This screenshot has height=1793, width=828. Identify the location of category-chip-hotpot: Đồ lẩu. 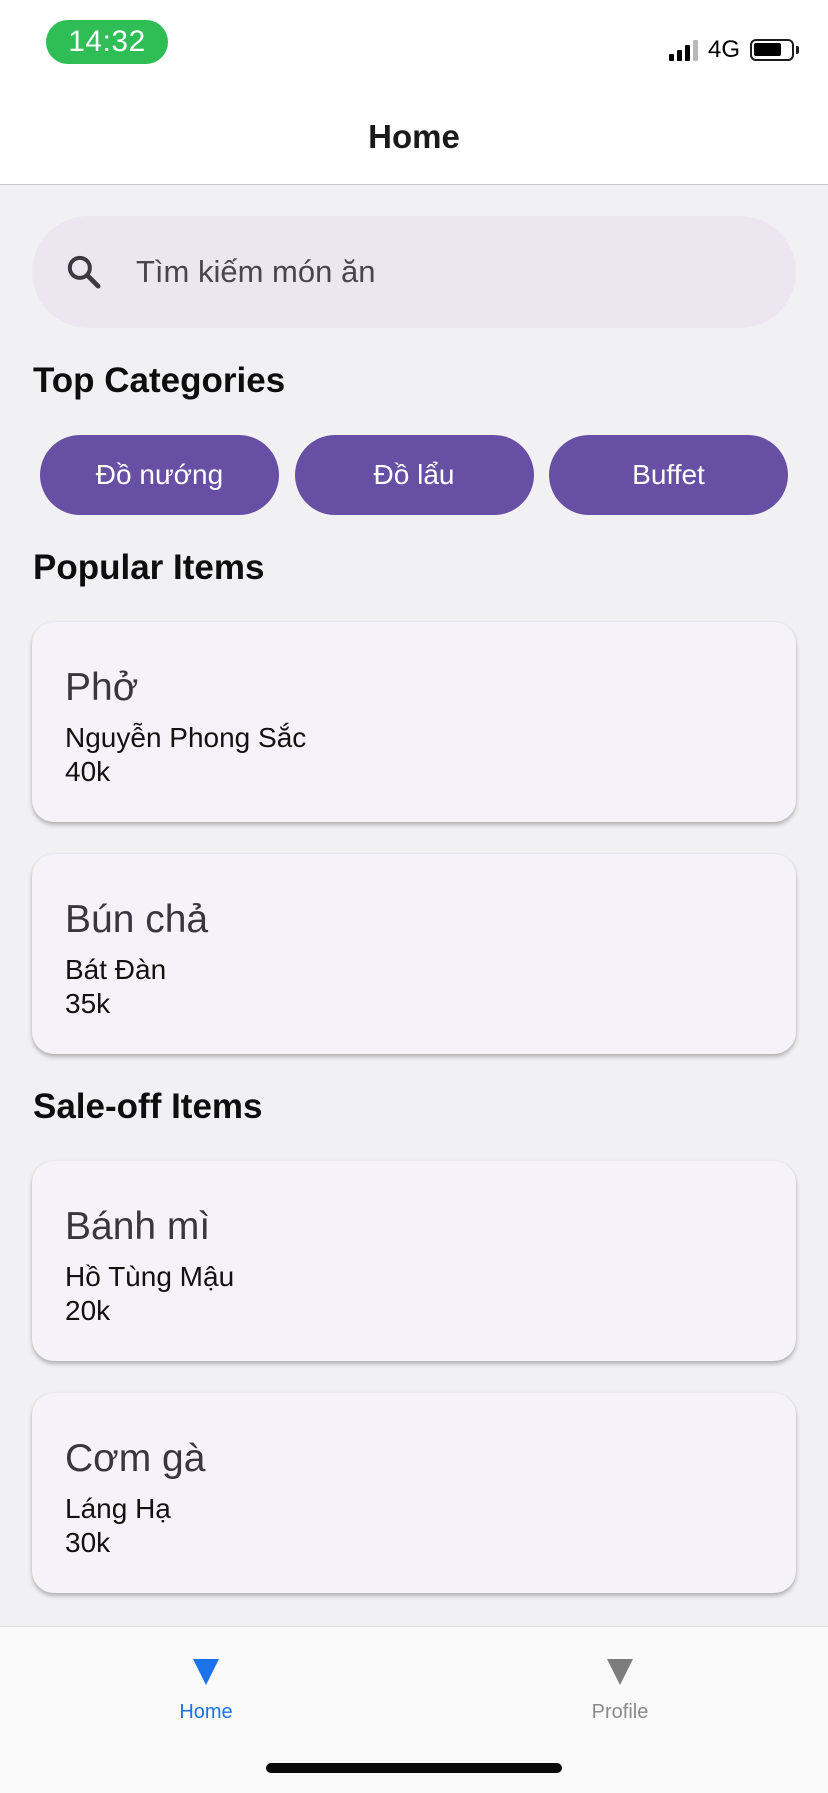
(414, 475).